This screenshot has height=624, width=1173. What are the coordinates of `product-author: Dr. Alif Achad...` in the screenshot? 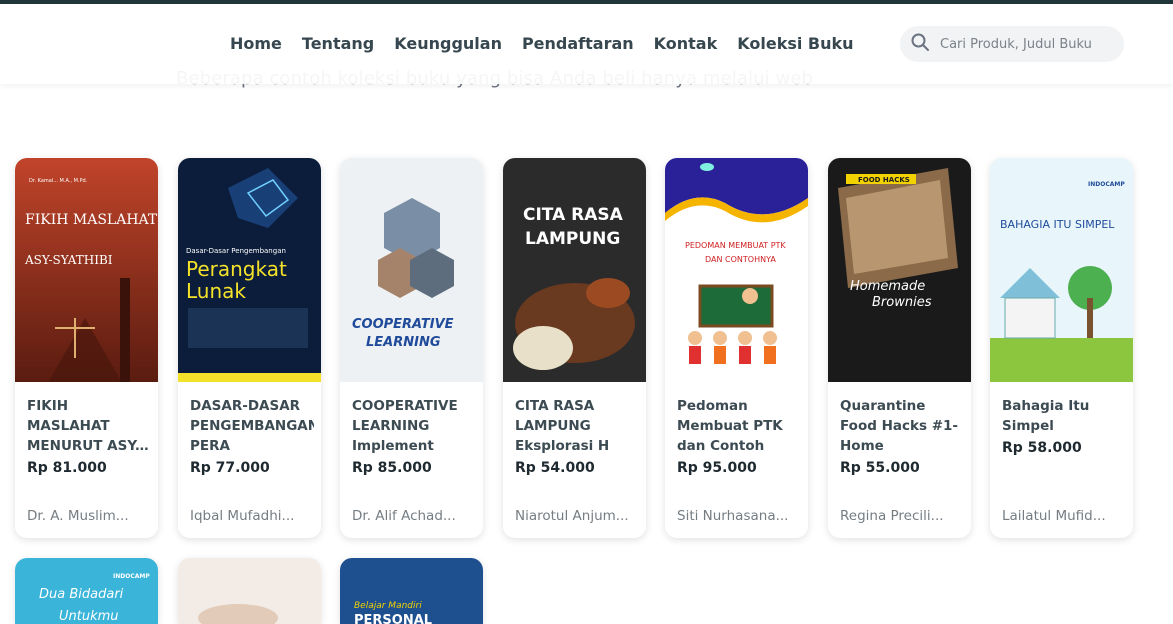 It's located at (404, 516).